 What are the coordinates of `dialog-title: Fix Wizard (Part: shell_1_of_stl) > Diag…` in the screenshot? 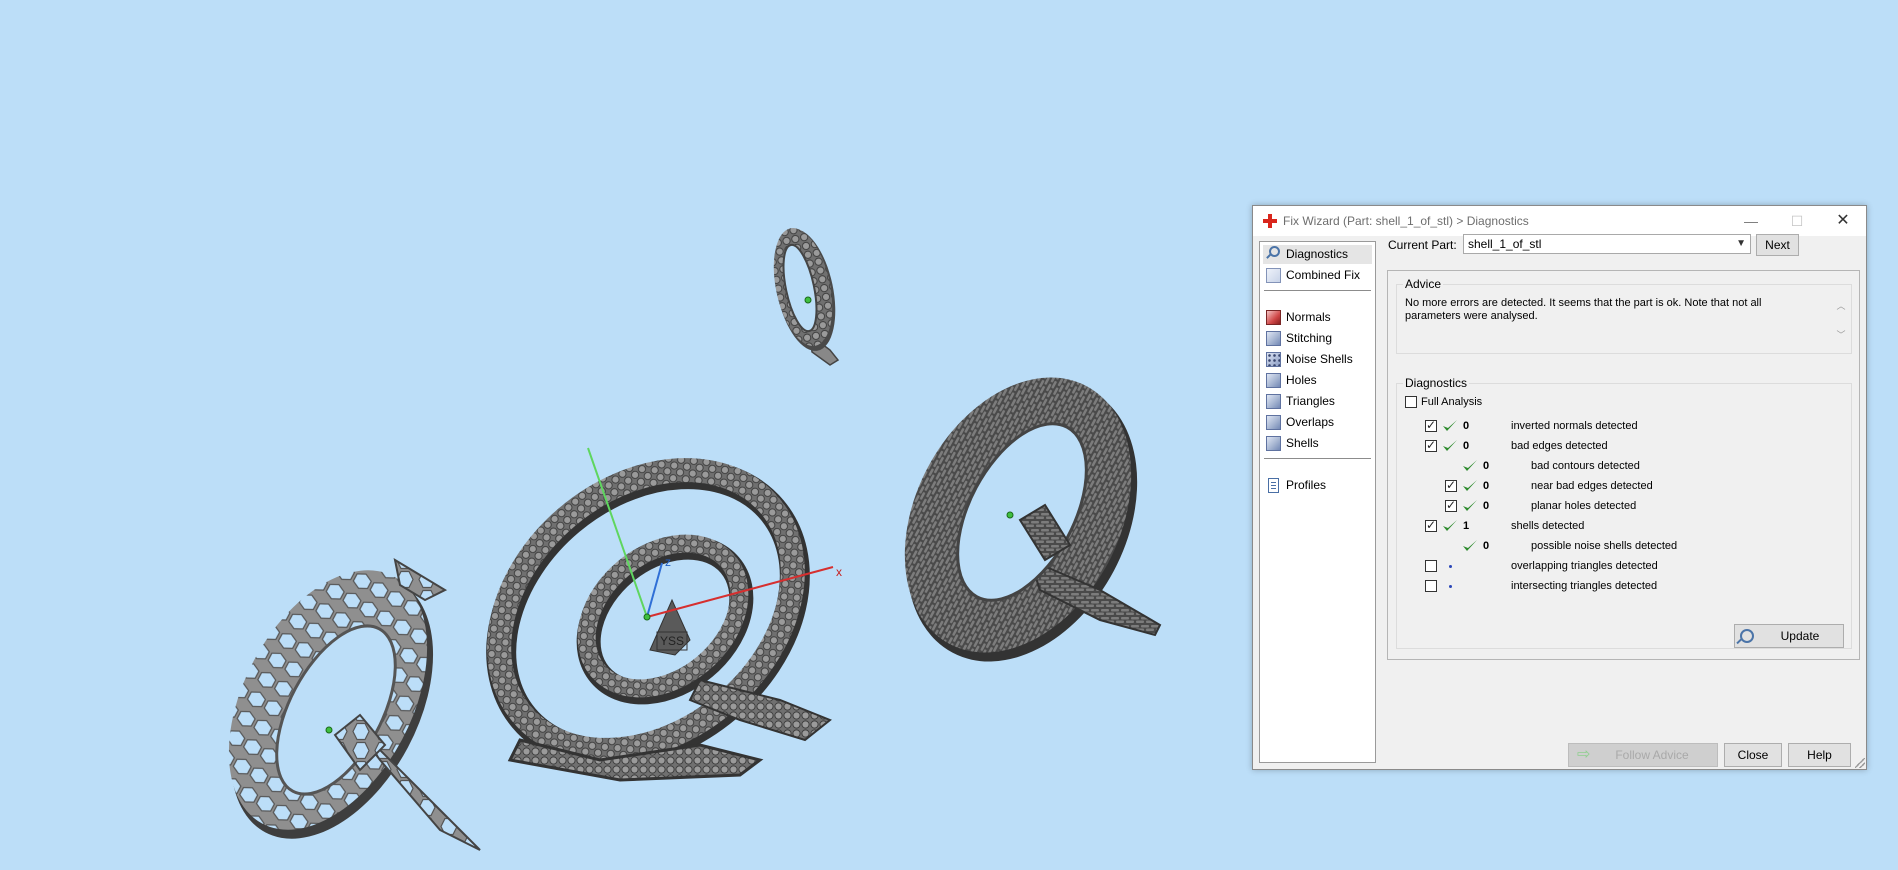 It's located at (1406, 221).